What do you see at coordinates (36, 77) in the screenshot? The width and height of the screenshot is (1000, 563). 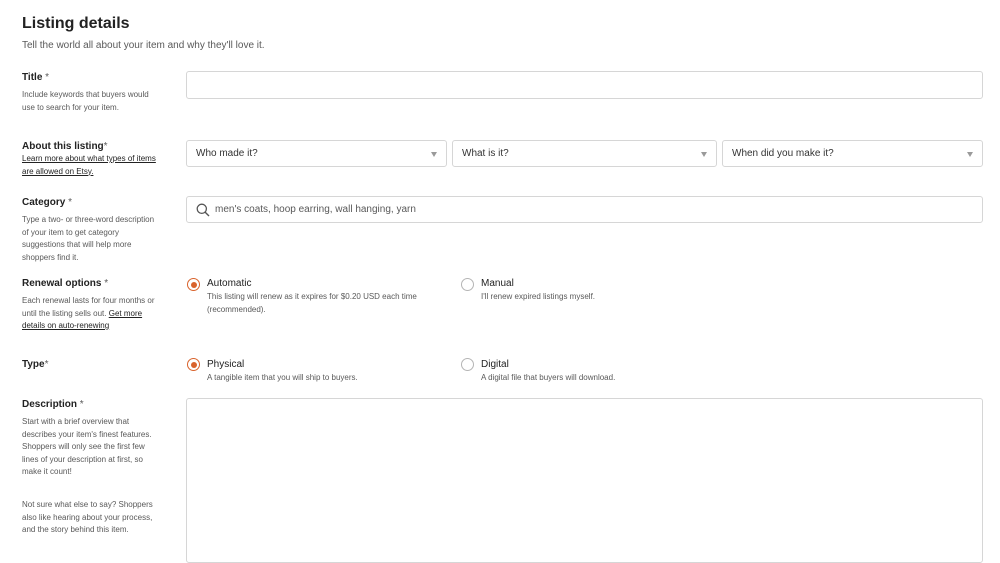 I see `title-label: Title *` at bounding box center [36, 77].